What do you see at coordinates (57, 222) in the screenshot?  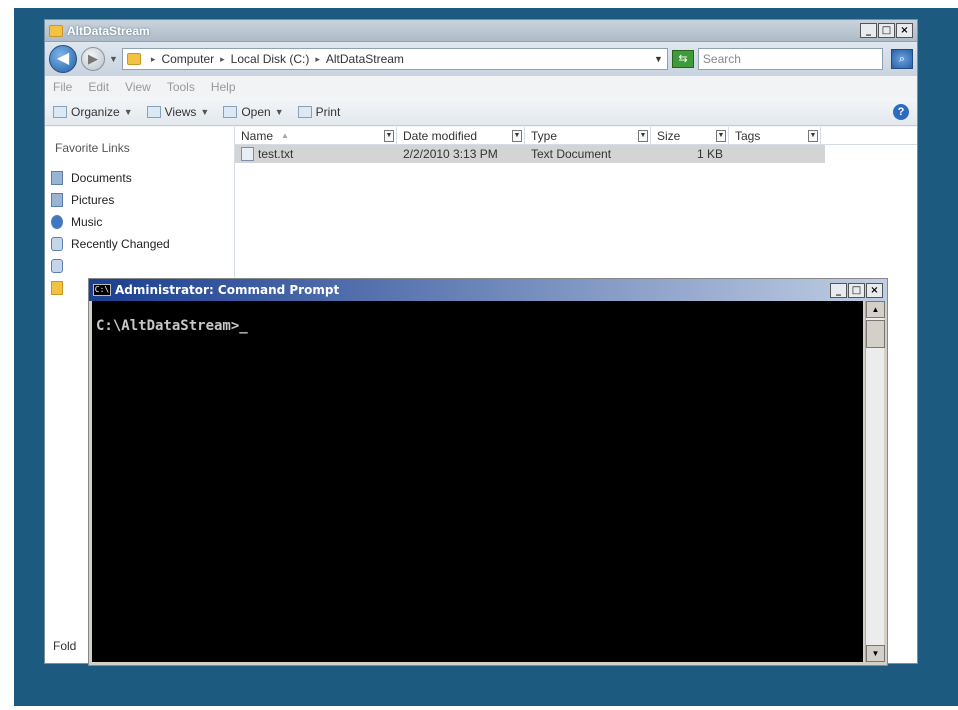 I see `music-icon` at bounding box center [57, 222].